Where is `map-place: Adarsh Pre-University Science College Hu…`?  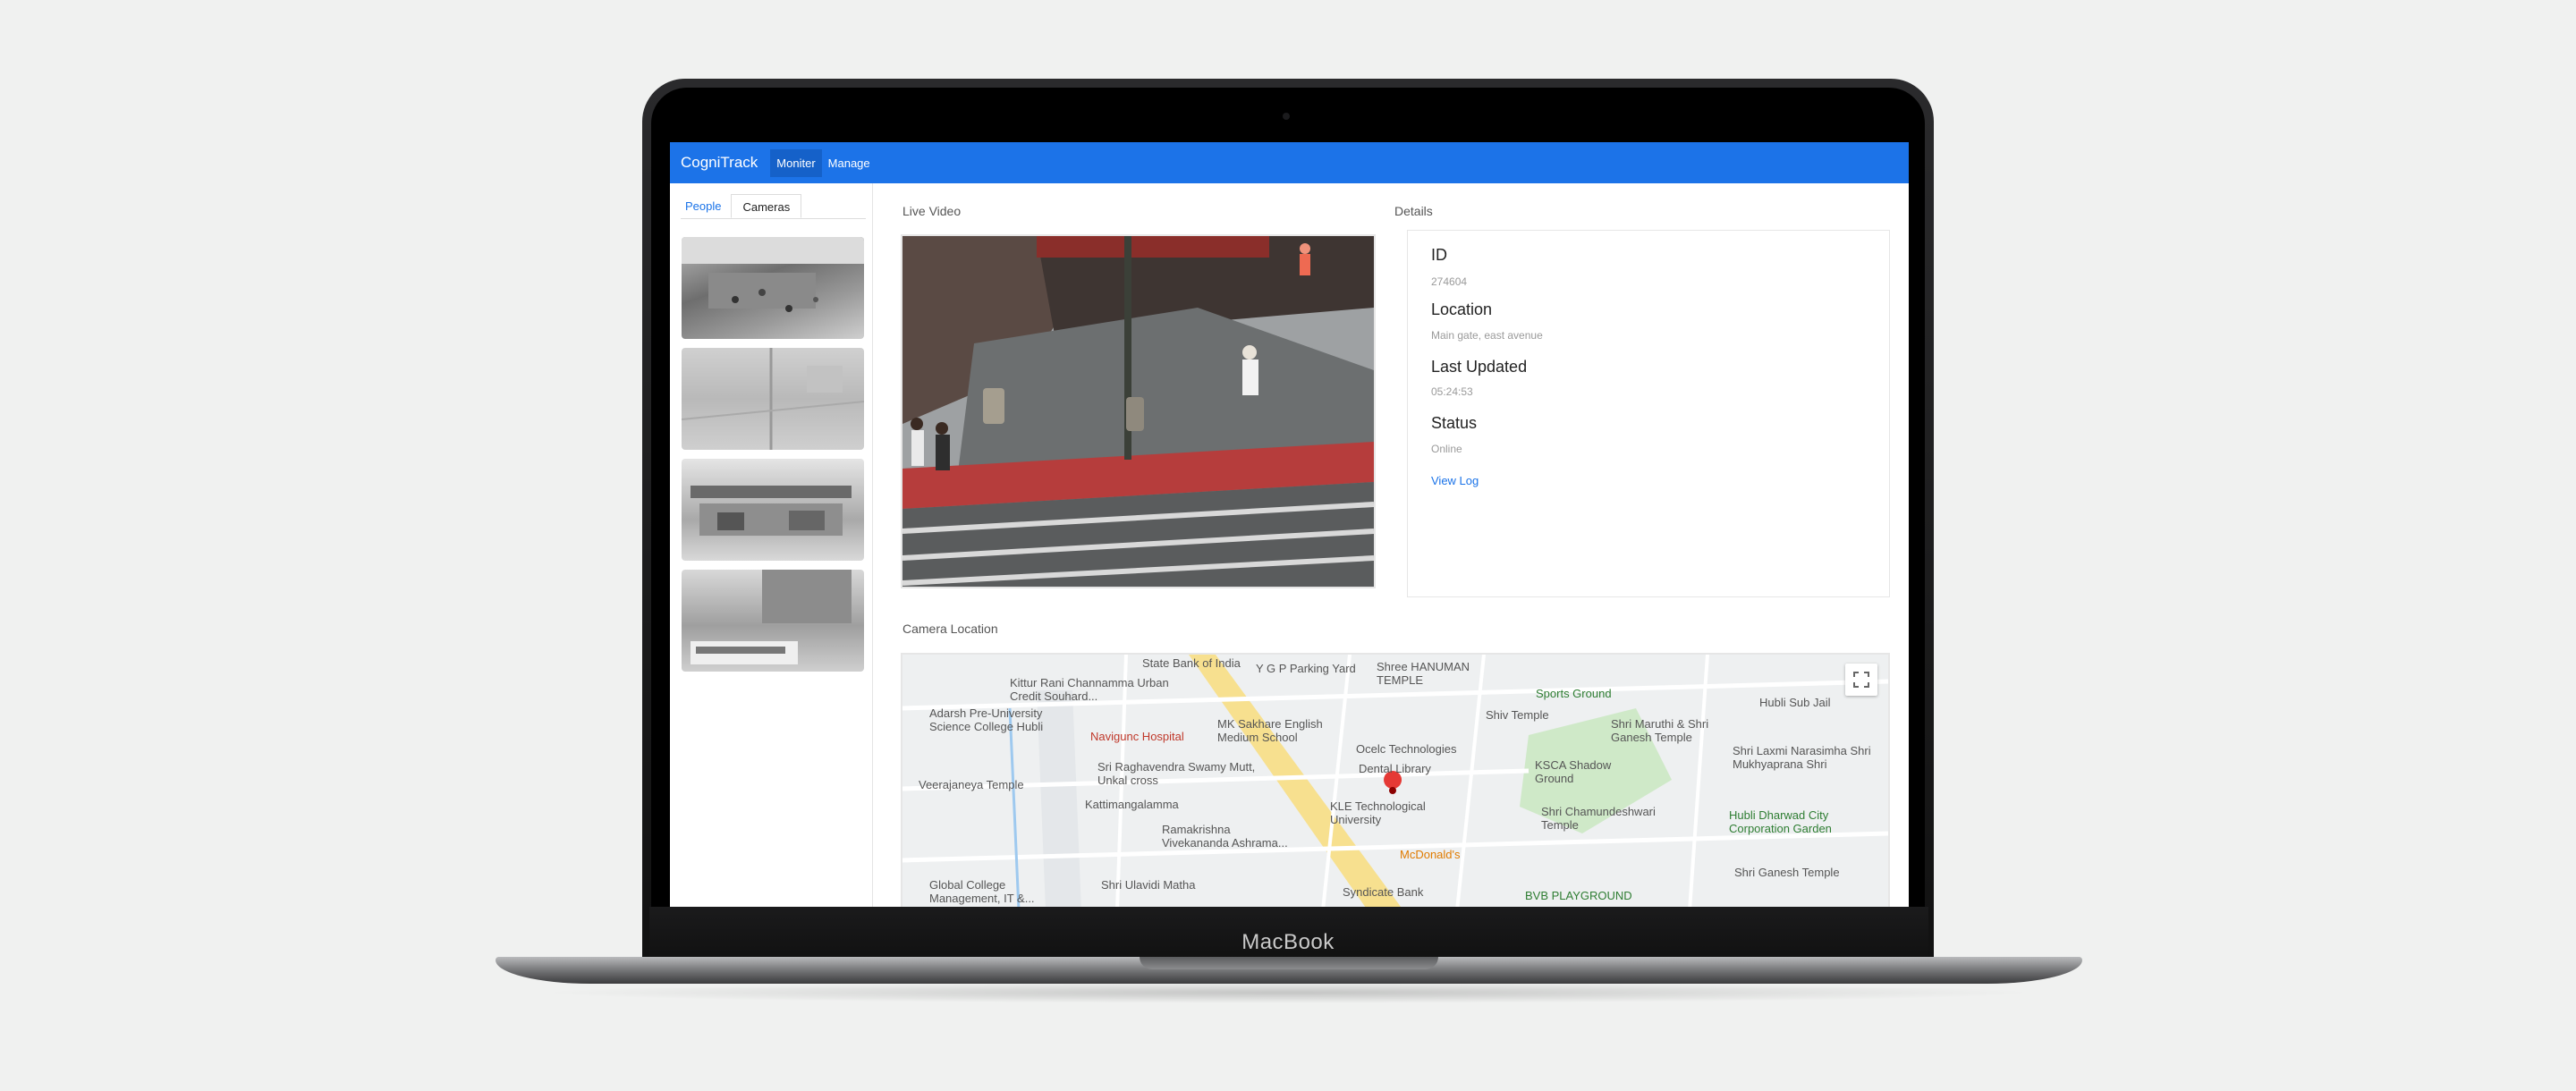
map-place: Adarsh Pre-University Science College Hu… is located at coordinates (986, 719).